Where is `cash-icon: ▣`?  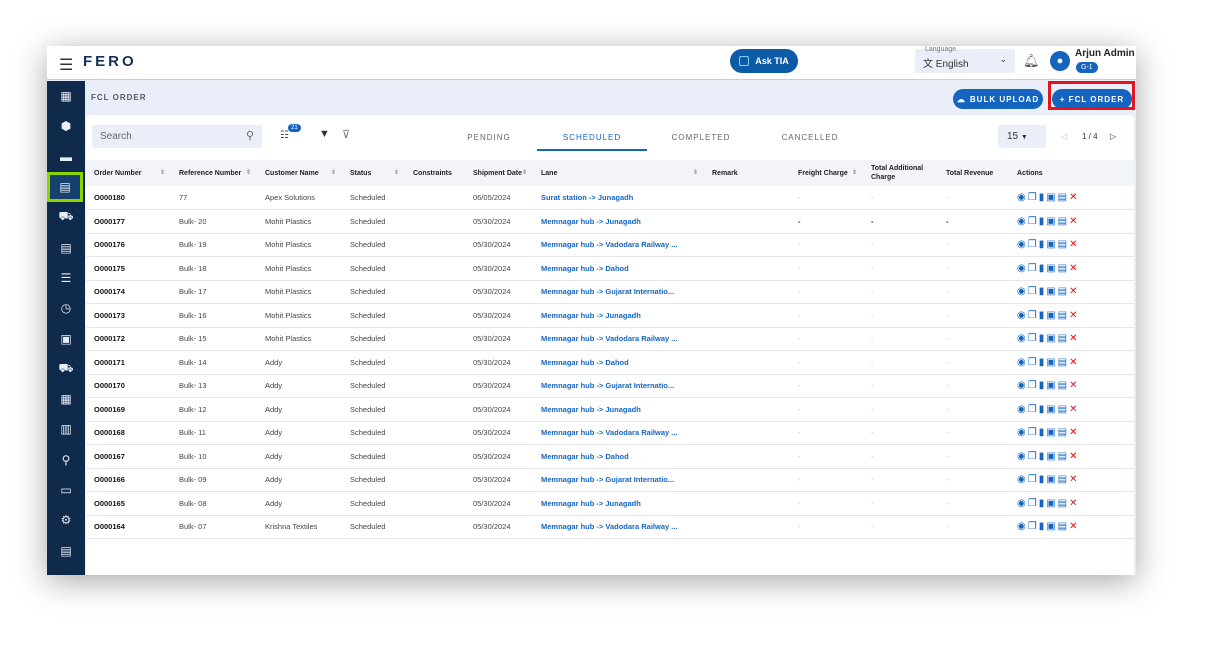 cash-icon: ▣ is located at coordinates (66, 338).